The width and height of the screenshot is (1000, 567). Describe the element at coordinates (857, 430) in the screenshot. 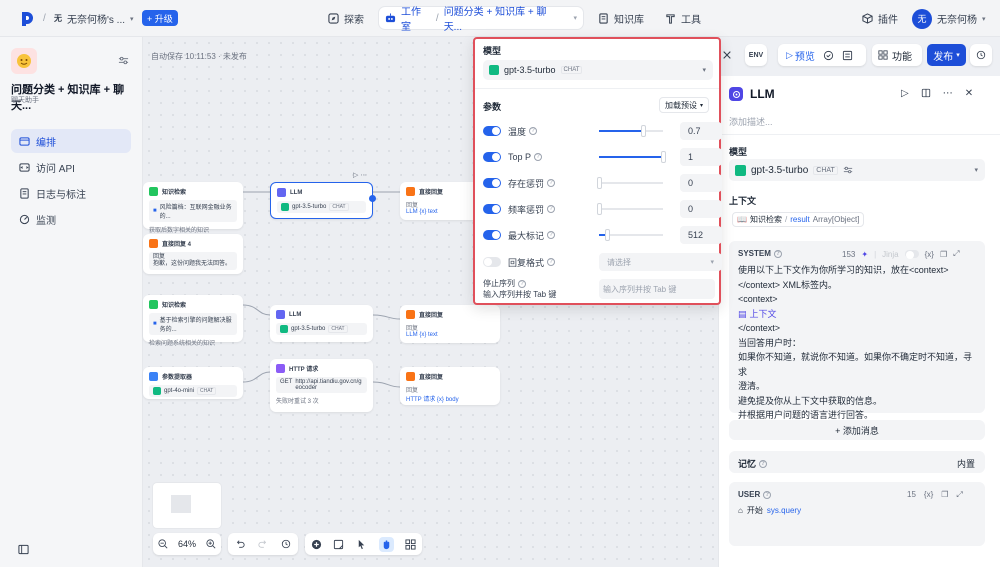

I see `add-message-button: + 添加消息` at that location.